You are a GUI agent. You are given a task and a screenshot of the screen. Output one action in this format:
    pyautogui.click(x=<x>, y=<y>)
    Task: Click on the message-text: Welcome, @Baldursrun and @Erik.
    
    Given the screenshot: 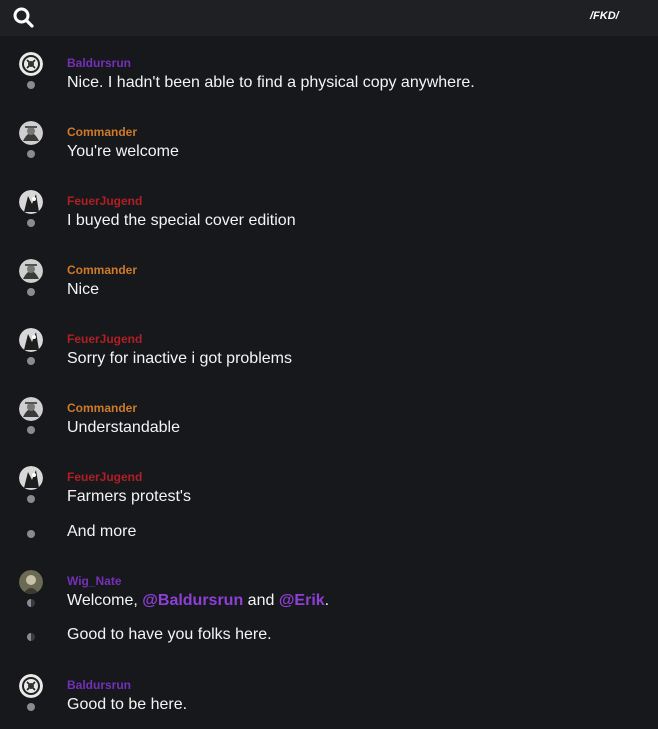 What is the action you would take?
    pyautogui.click(x=198, y=601)
    